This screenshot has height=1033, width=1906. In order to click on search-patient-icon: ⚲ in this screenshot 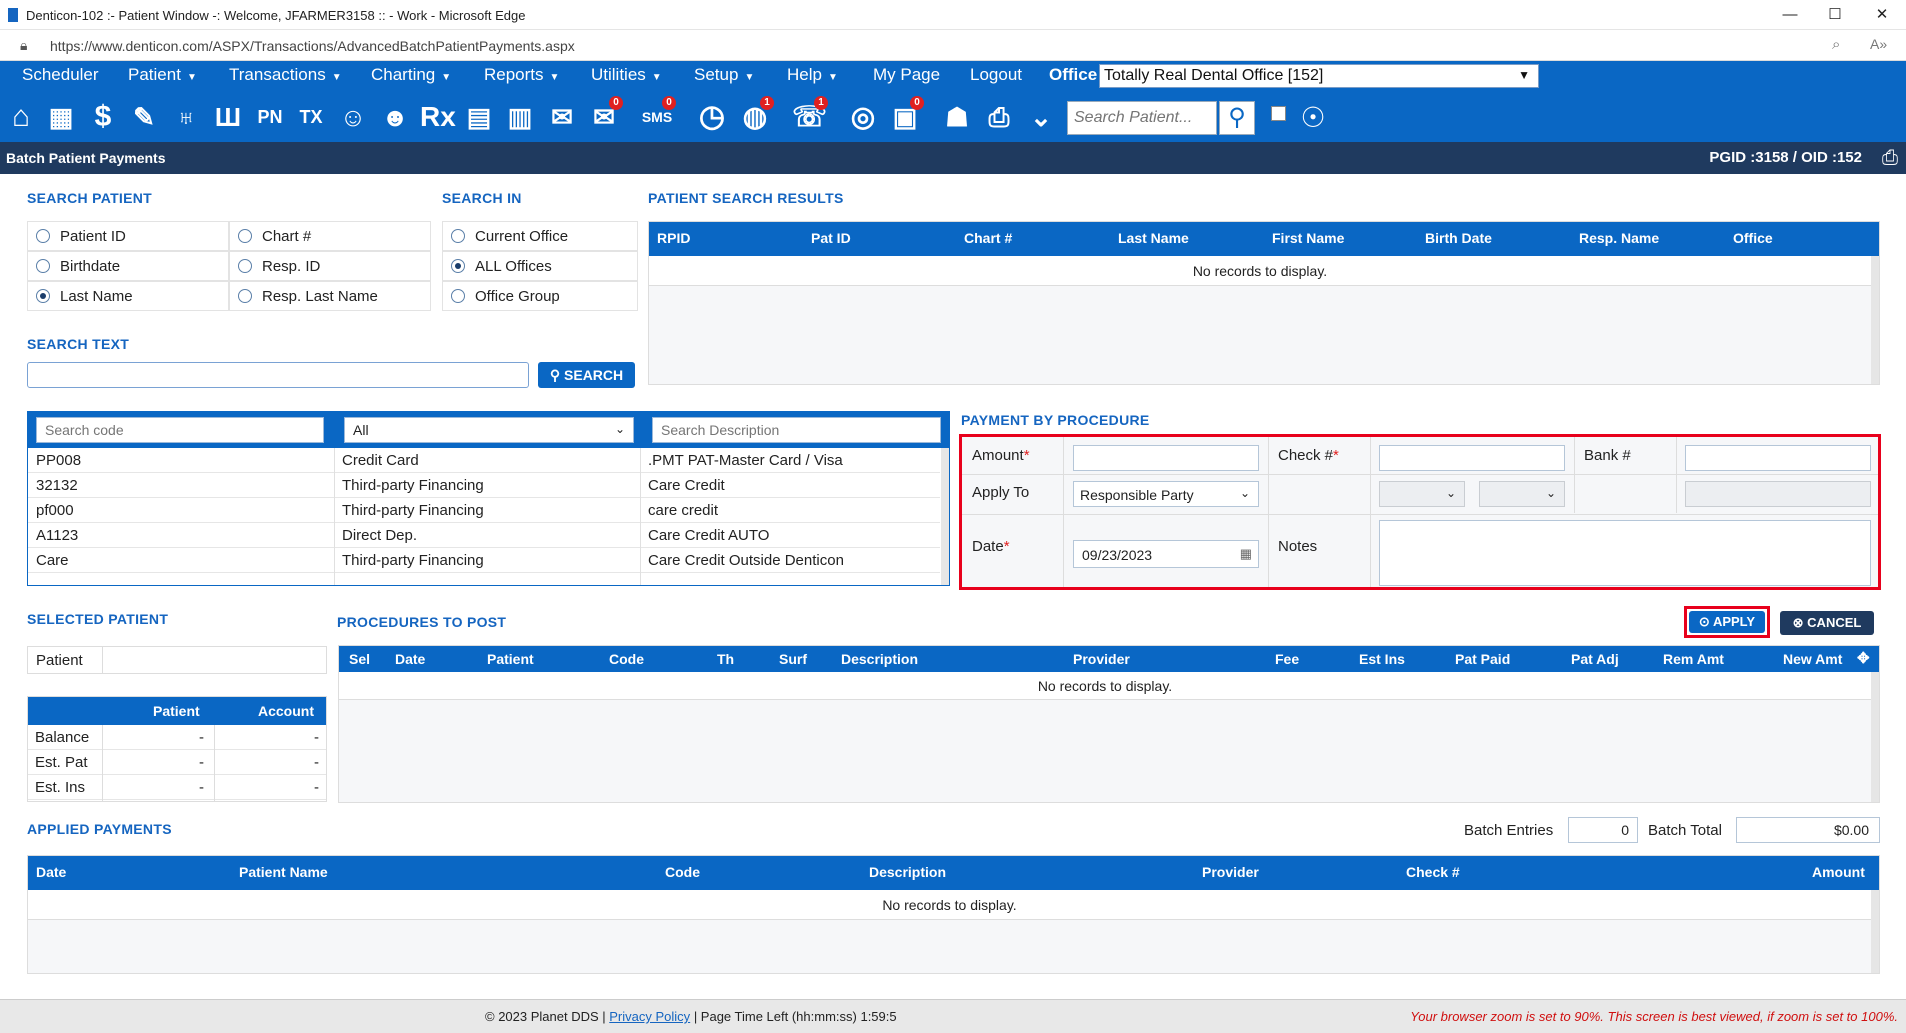, I will do `click(1237, 118)`.